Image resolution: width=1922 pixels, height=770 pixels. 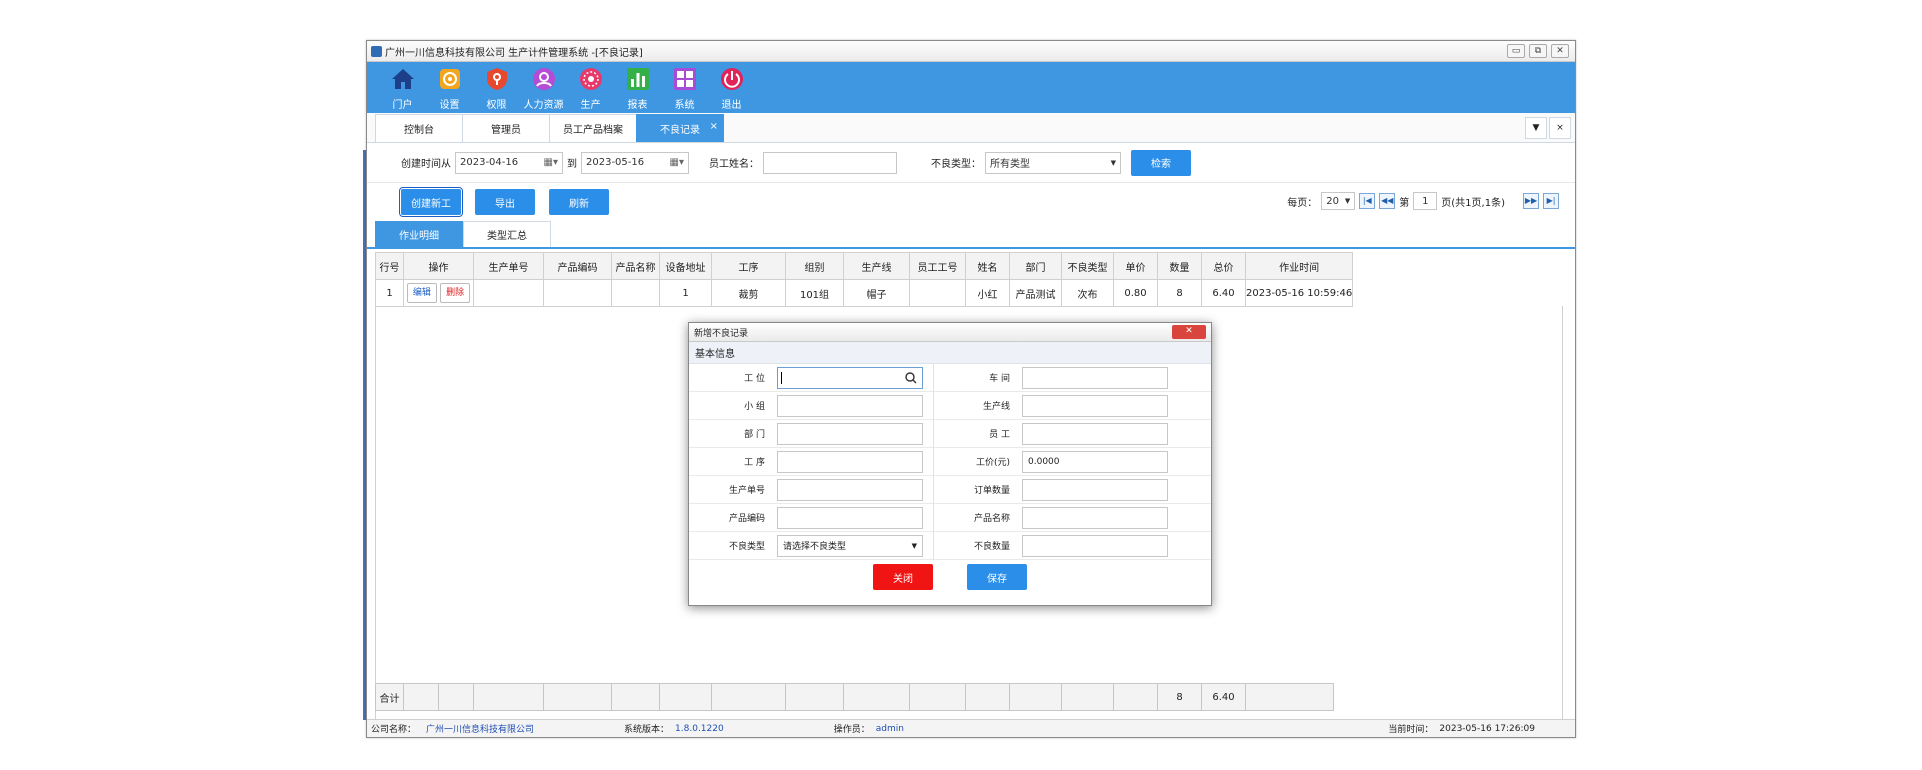 What do you see at coordinates (914, 545) in the screenshot?
I see `chevron-down-icon: ▼` at bounding box center [914, 545].